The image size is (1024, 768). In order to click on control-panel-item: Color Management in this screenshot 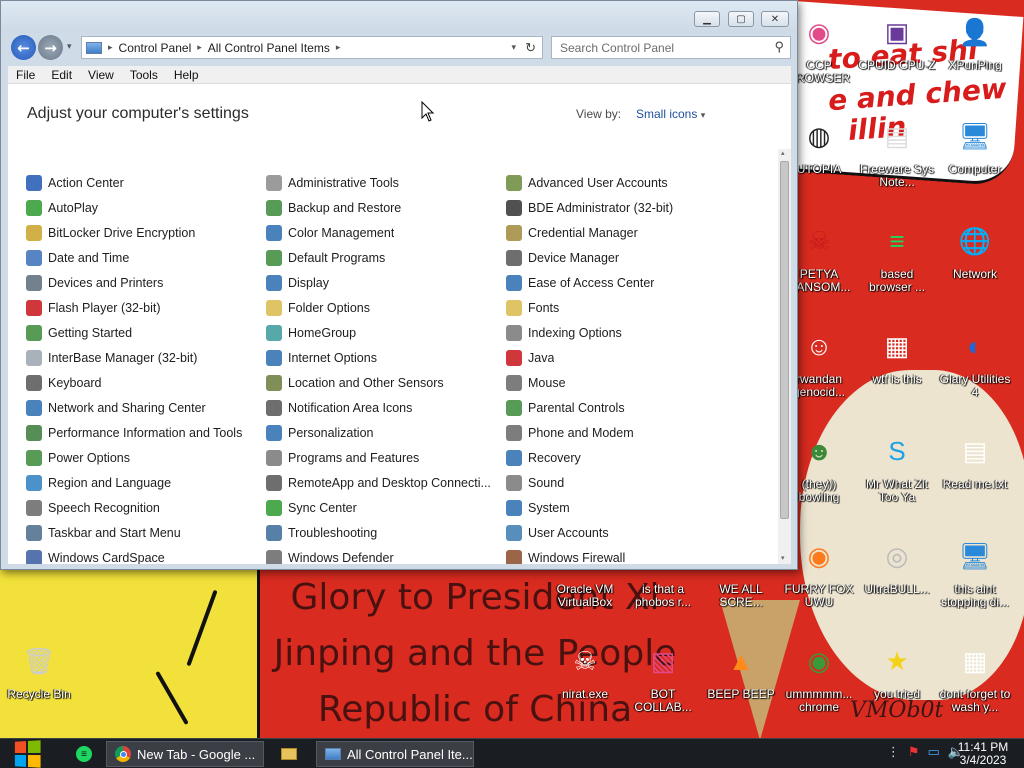, I will do `click(386, 232)`.